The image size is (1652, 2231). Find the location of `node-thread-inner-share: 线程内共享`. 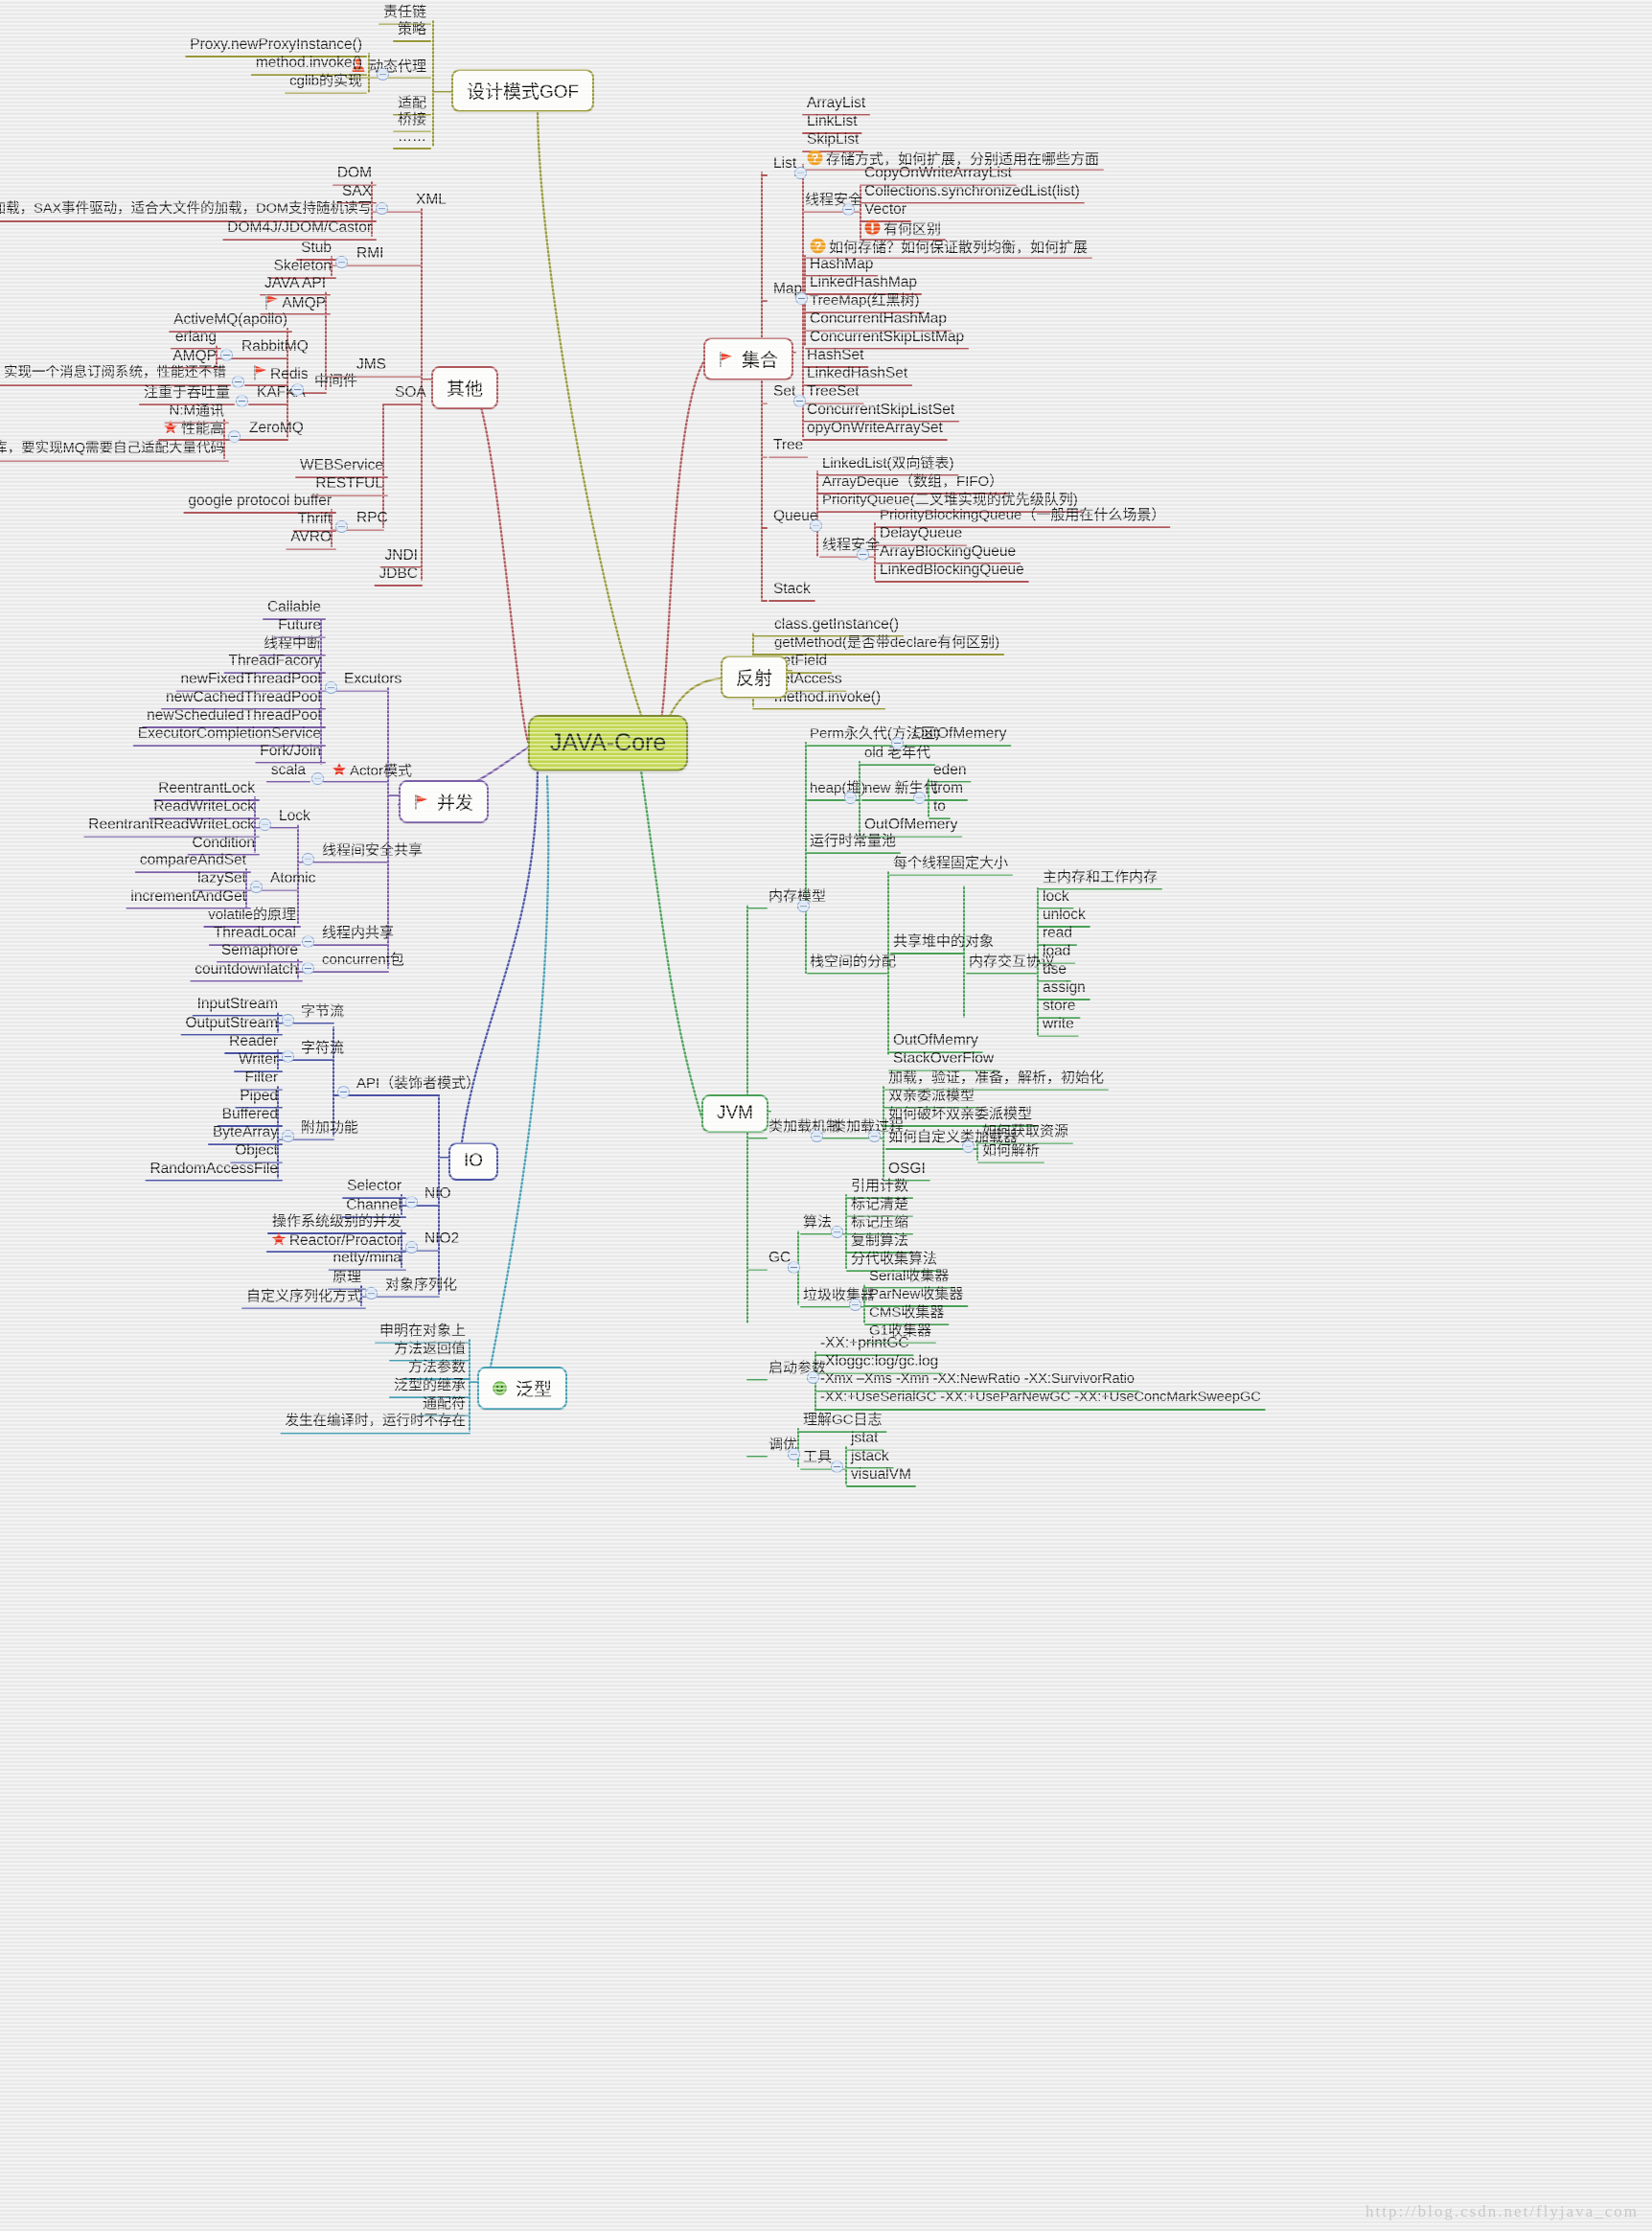

node-thread-inner-share: 线程内共享 is located at coordinates (358, 933).